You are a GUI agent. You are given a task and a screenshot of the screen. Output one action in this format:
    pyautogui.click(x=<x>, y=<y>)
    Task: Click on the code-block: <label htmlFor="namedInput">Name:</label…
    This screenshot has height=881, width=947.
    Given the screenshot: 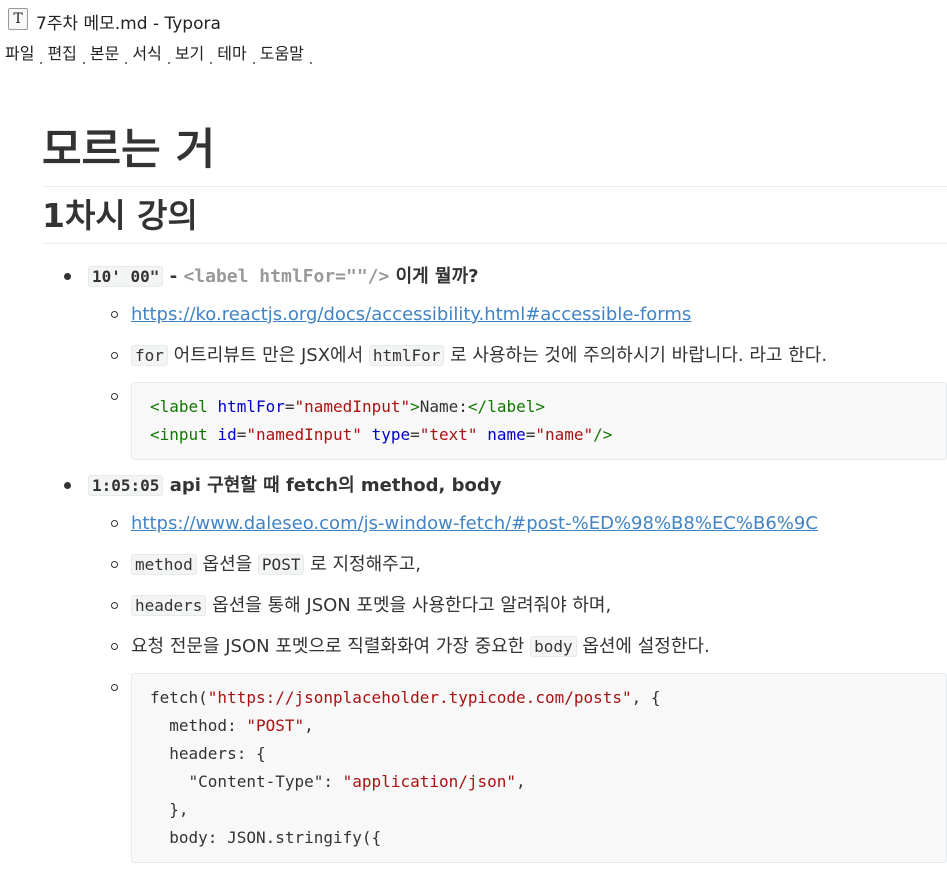 What is the action you would take?
    pyautogui.click(x=539, y=421)
    